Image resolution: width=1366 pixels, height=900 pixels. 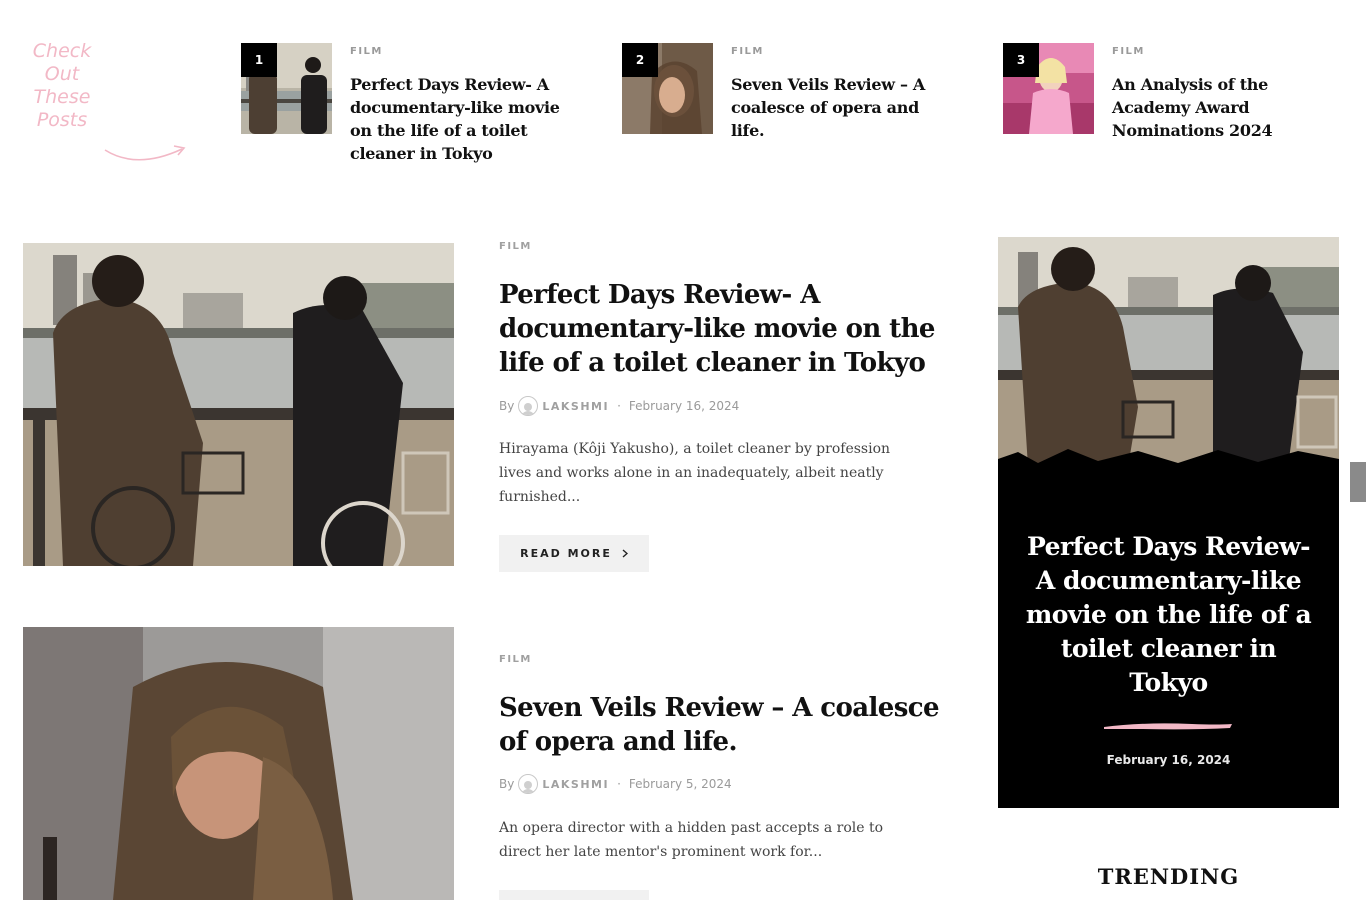 What do you see at coordinates (625, 553) in the screenshot?
I see `chevron-right-icon` at bounding box center [625, 553].